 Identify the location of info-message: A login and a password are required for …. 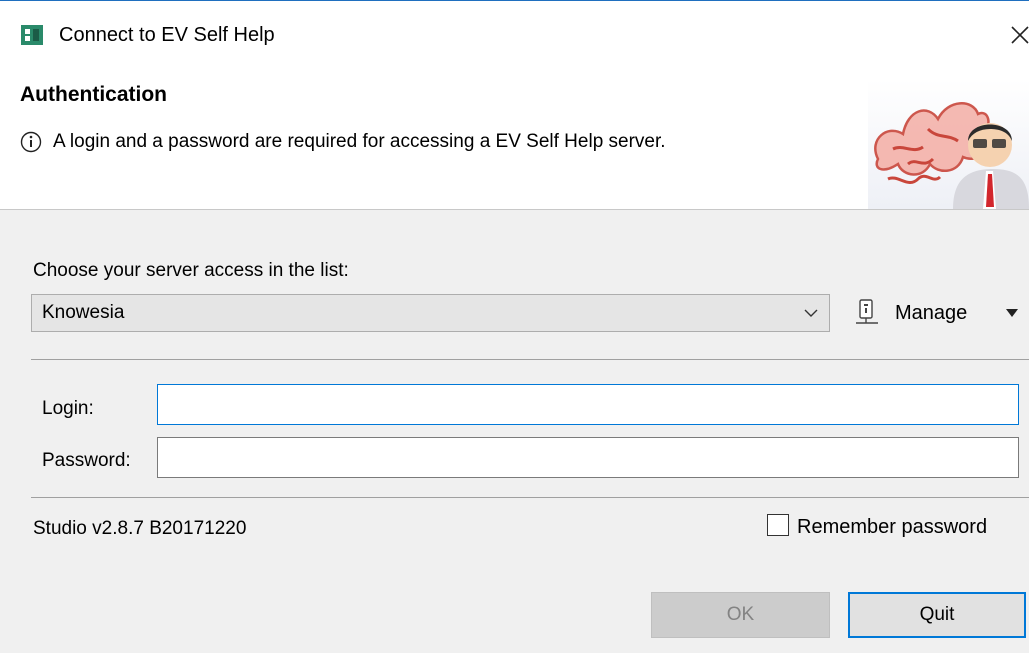
(359, 141).